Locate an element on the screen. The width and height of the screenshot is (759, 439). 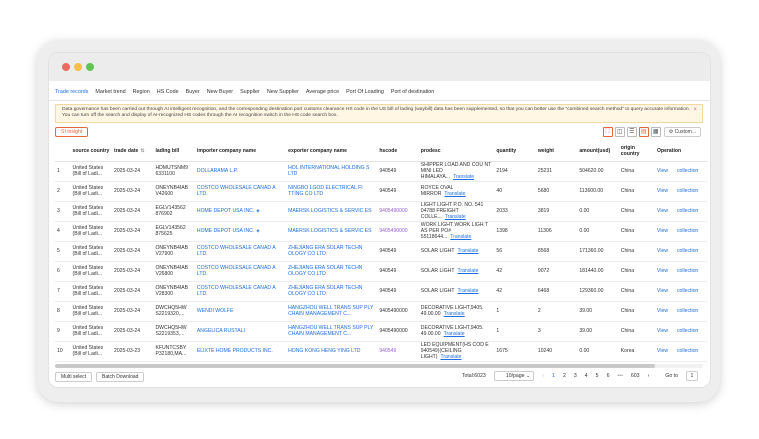
table-view-icon: ▤ is located at coordinates (643, 132).